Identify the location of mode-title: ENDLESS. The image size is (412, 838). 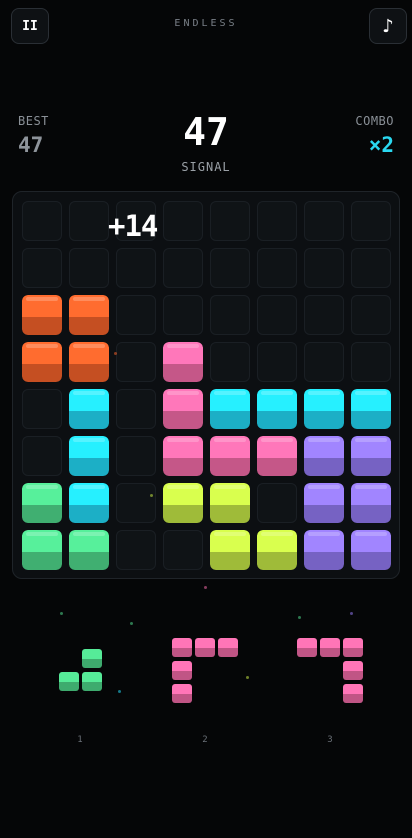
(206, 23).